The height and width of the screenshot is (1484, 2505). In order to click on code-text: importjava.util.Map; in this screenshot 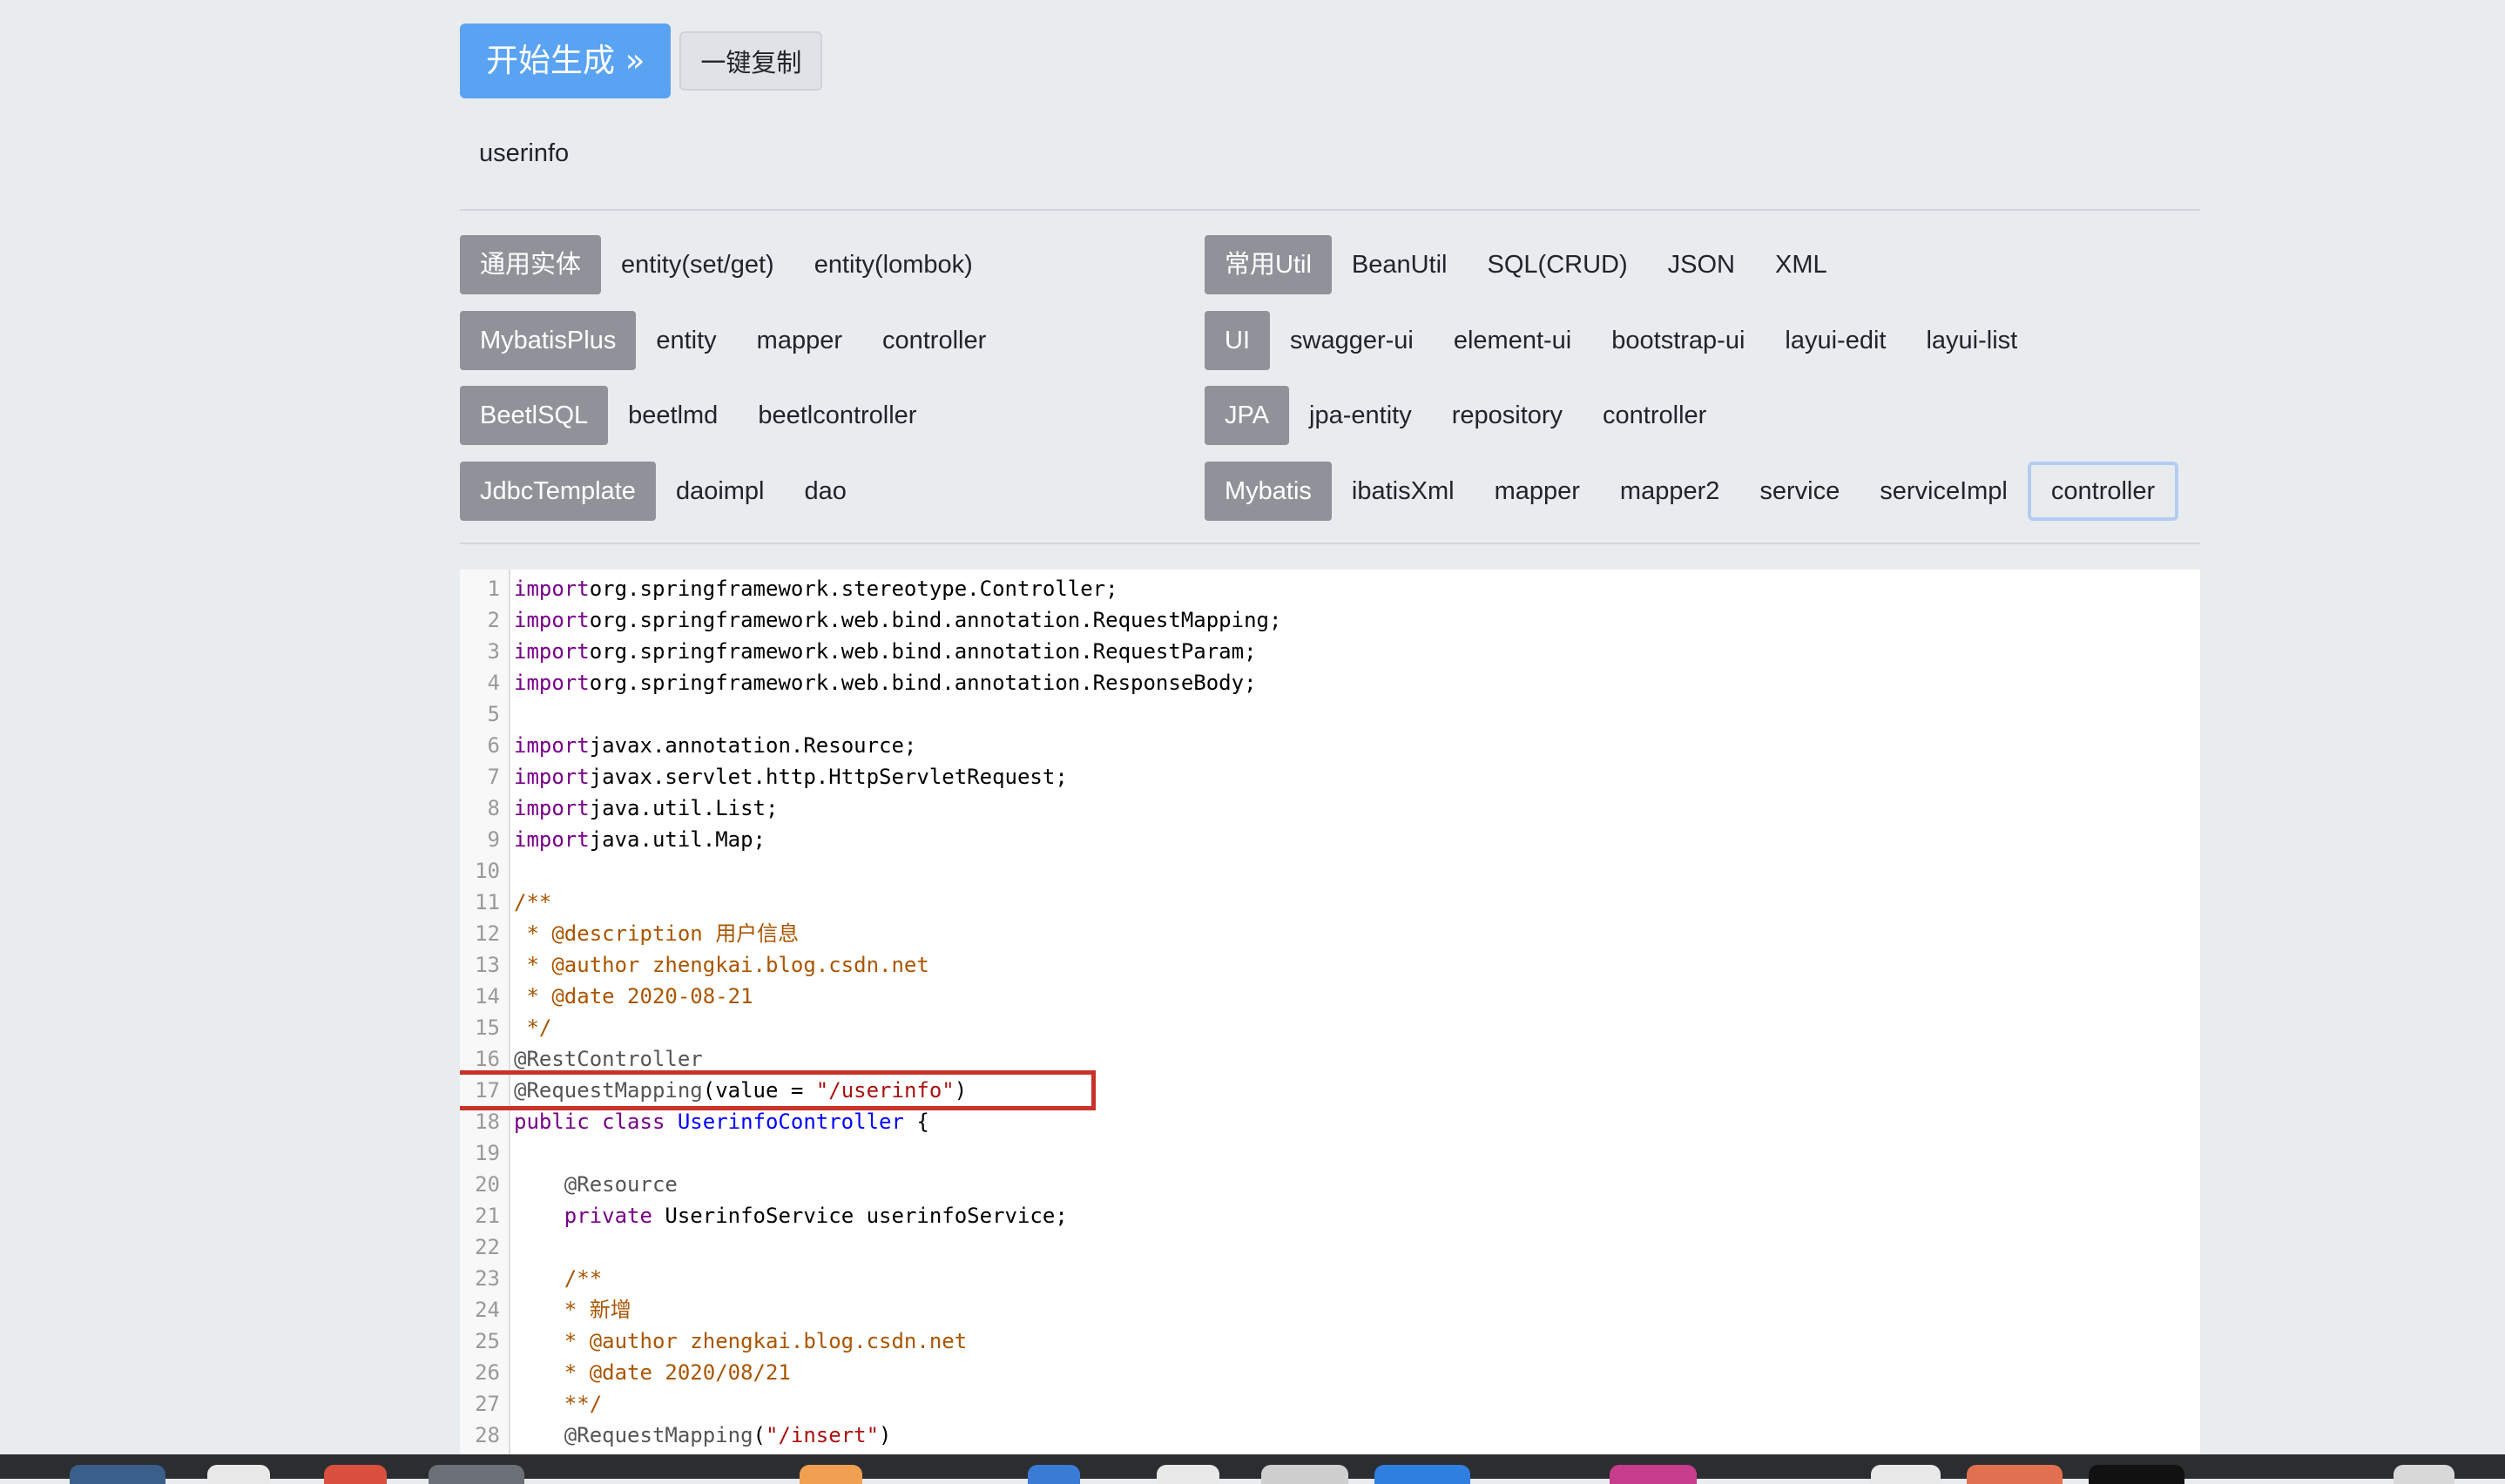, I will do `click(640, 839)`.